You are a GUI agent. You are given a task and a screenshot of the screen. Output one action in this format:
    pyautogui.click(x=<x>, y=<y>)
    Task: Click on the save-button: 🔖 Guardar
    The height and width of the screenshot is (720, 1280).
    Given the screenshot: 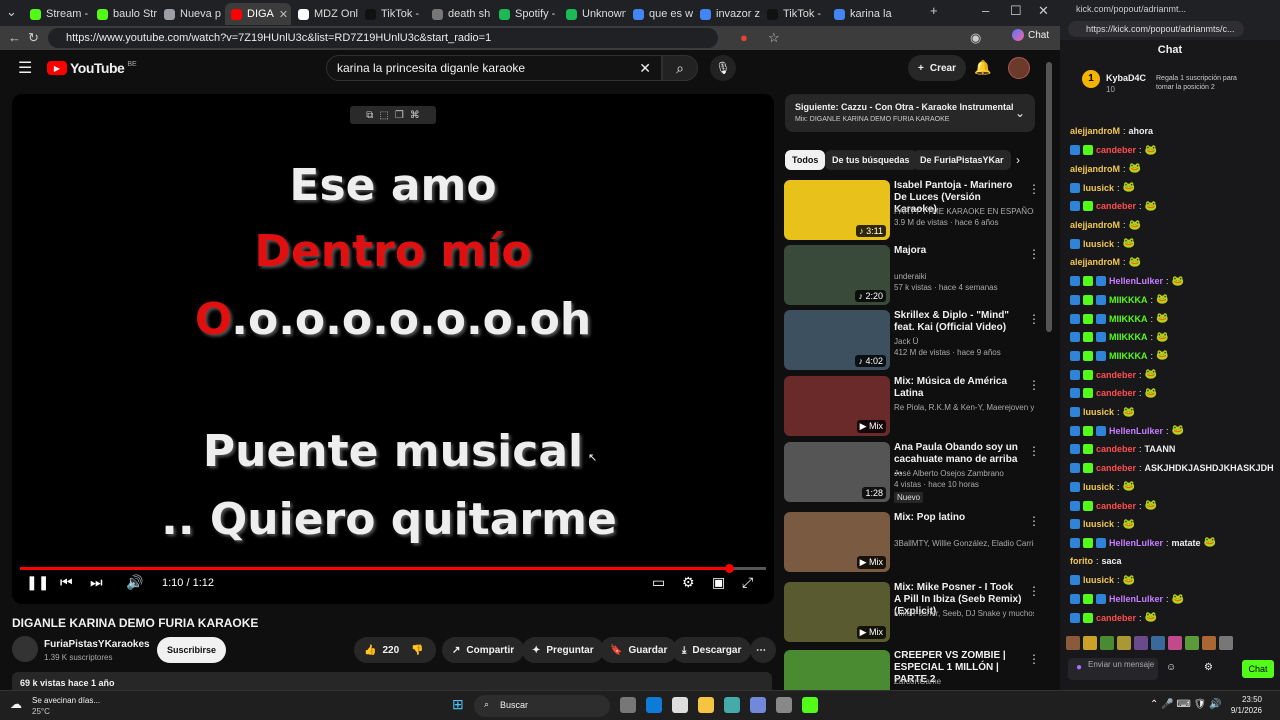 What is the action you would take?
    pyautogui.click(x=639, y=650)
    